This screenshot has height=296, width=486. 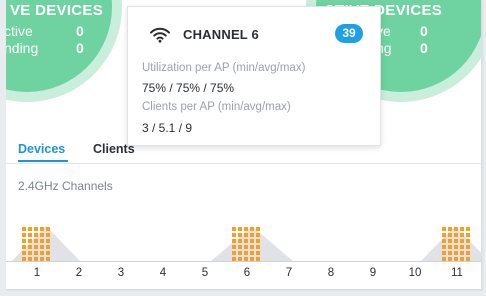 What do you see at coordinates (37, 232) in the screenshot?
I see `channel-1-bar` at bounding box center [37, 232].